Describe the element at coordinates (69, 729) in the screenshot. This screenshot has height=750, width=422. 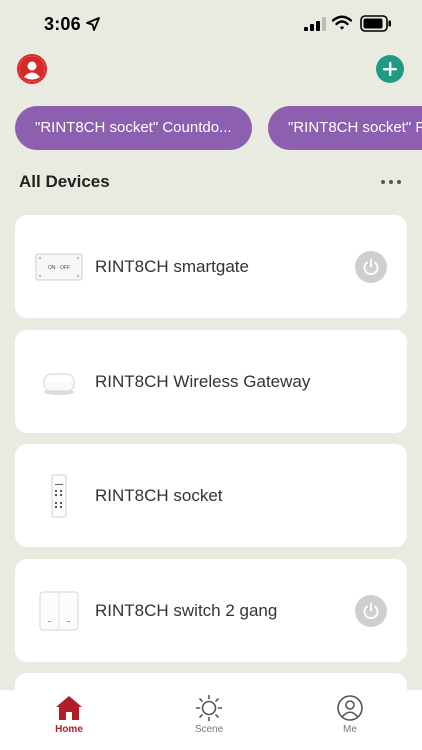
I see `tab-label: Home` at that location.